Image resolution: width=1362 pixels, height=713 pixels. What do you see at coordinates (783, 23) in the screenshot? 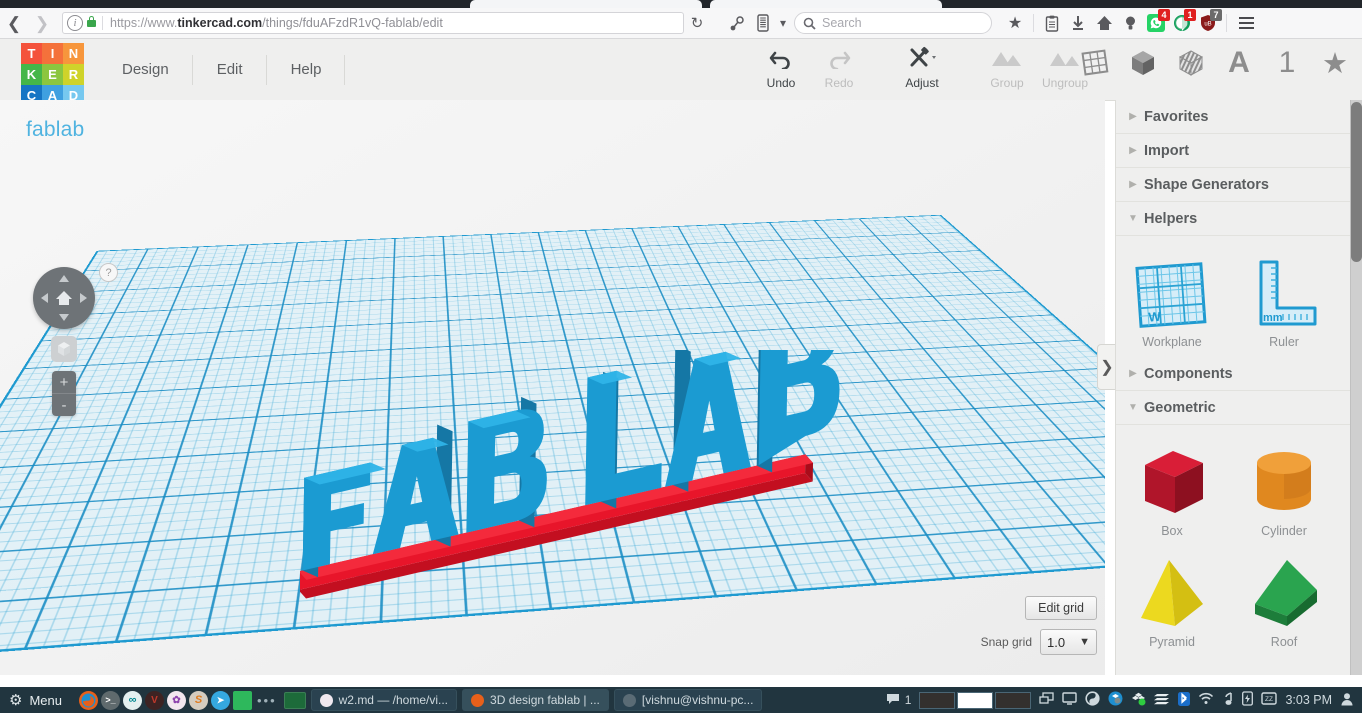
I see `chevron-down-icon: ▾` at bounding box center [783, 23].